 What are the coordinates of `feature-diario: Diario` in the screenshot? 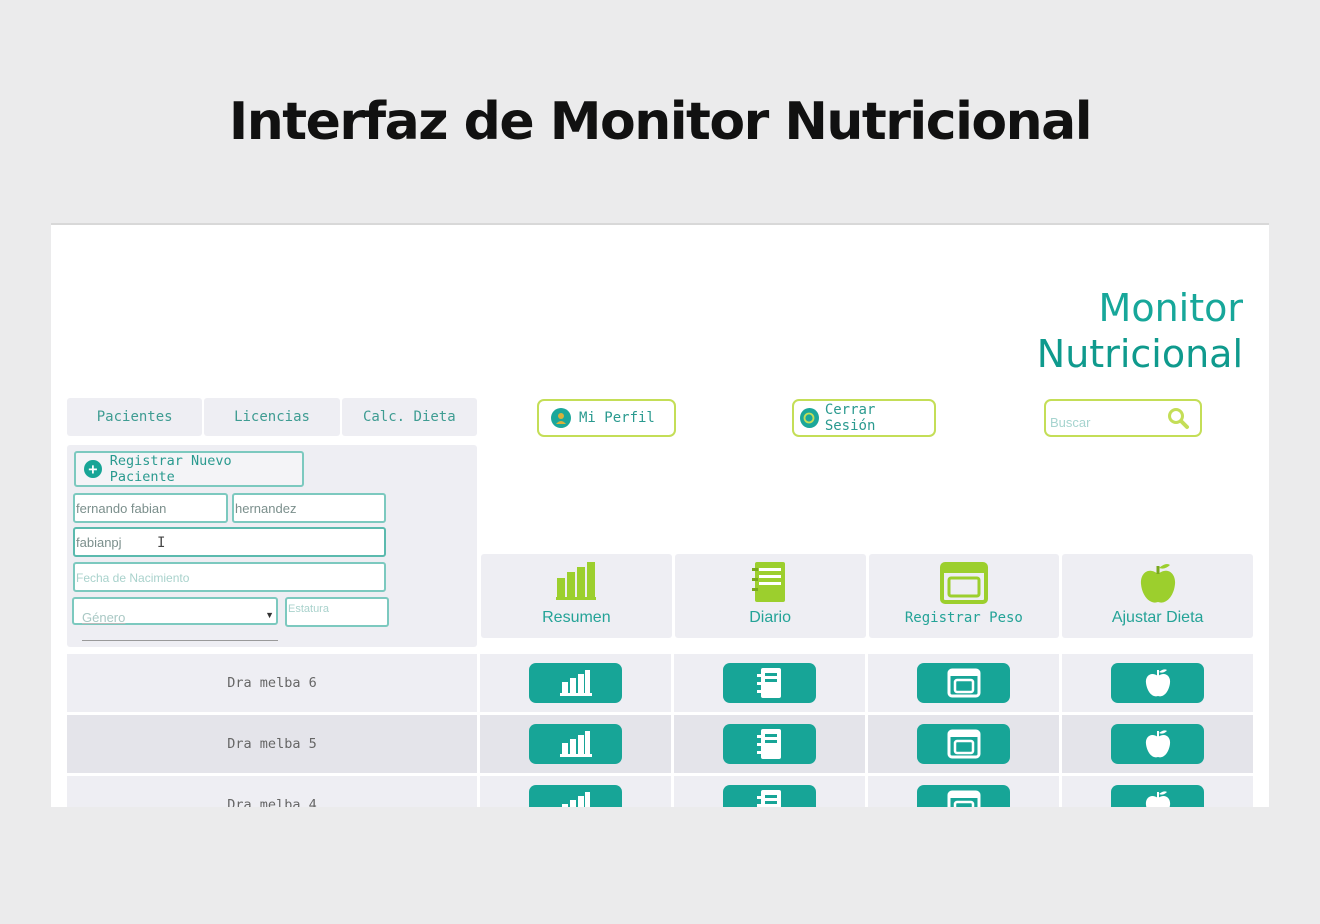 It's located at (770, 596).